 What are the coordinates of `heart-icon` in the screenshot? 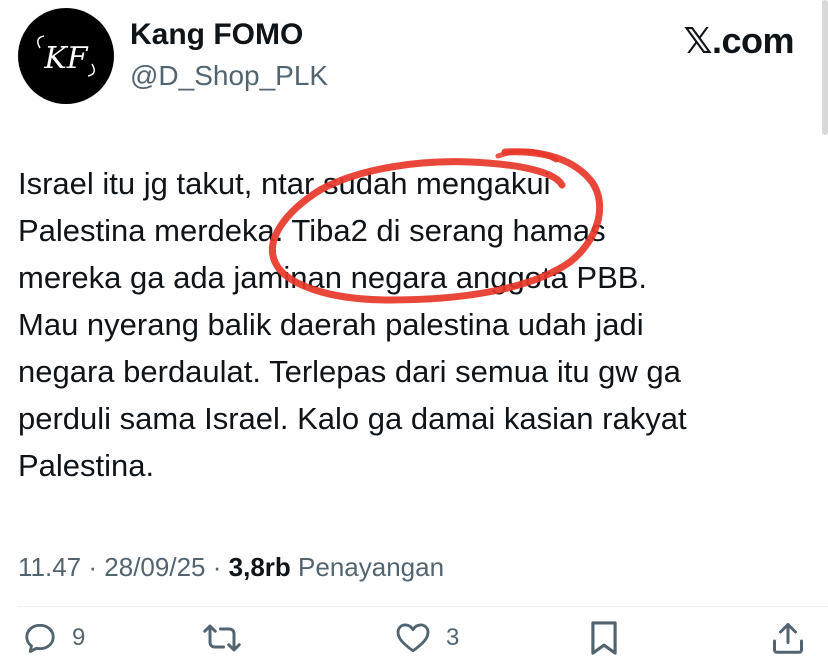 It's located at (413, 638).